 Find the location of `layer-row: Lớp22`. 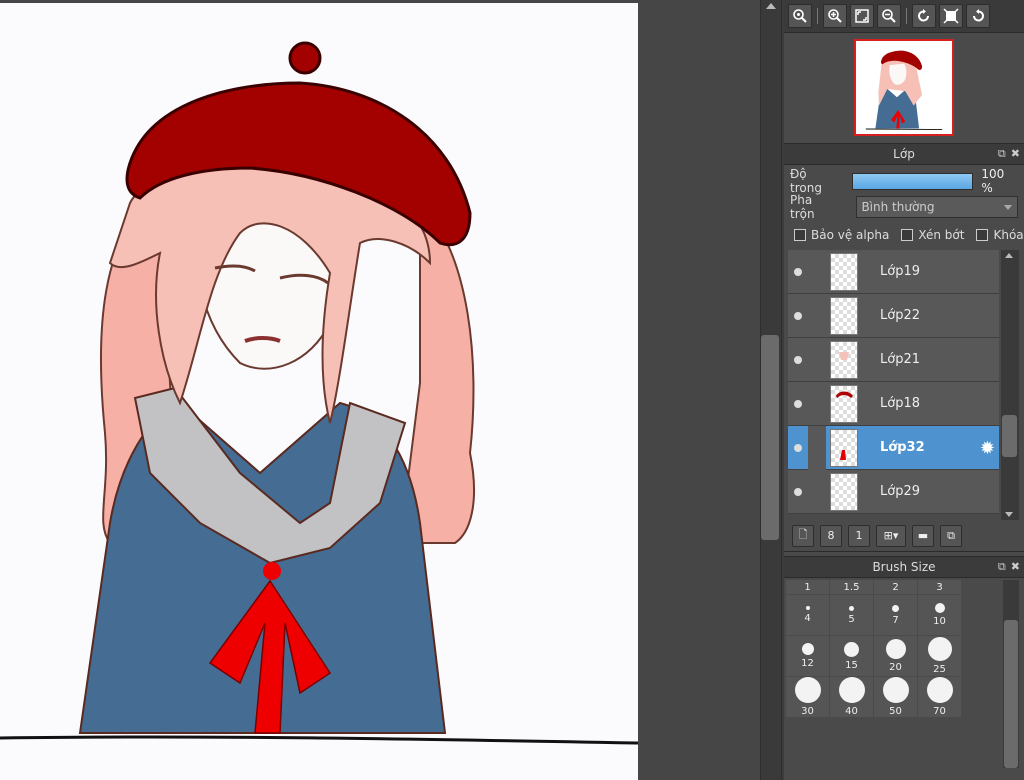

layer-row: Lớp22 is located at coordinates (893, 316).